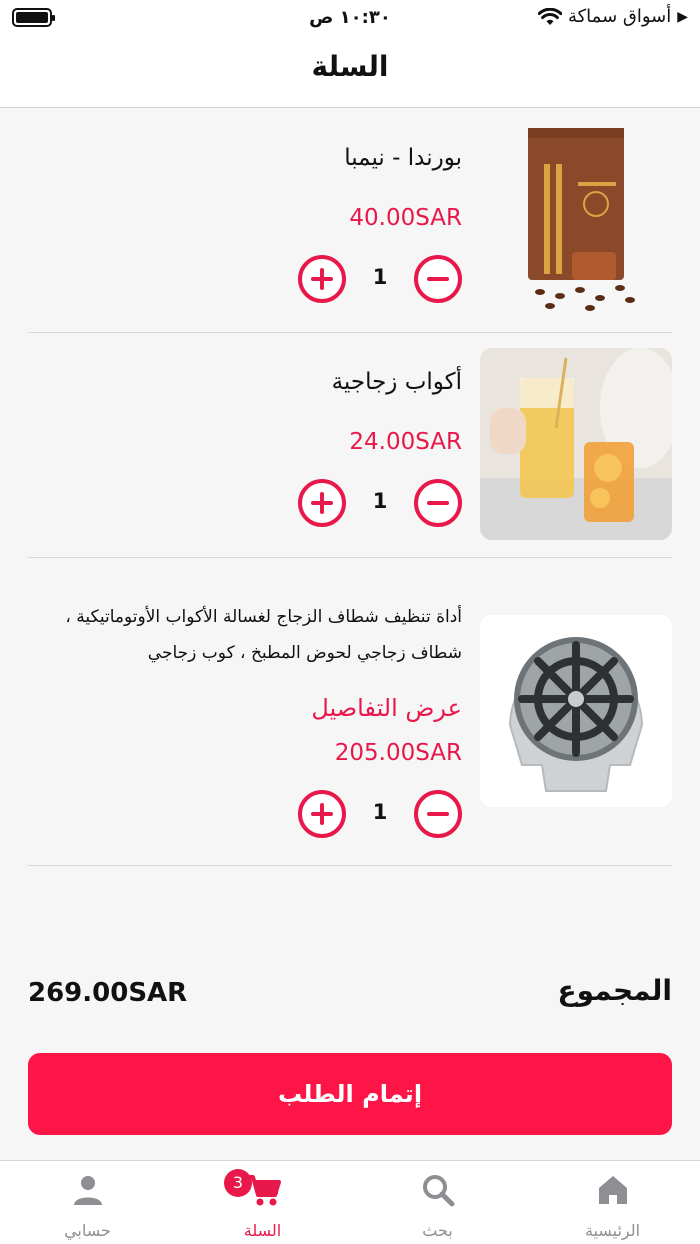 Image resolution: width=700 pixels, height=1244 pixels. What do you see at coordinates (405, 218) in the screenshot?
I see `product-price: 40.00SAR` at bounding box center [405, 218].